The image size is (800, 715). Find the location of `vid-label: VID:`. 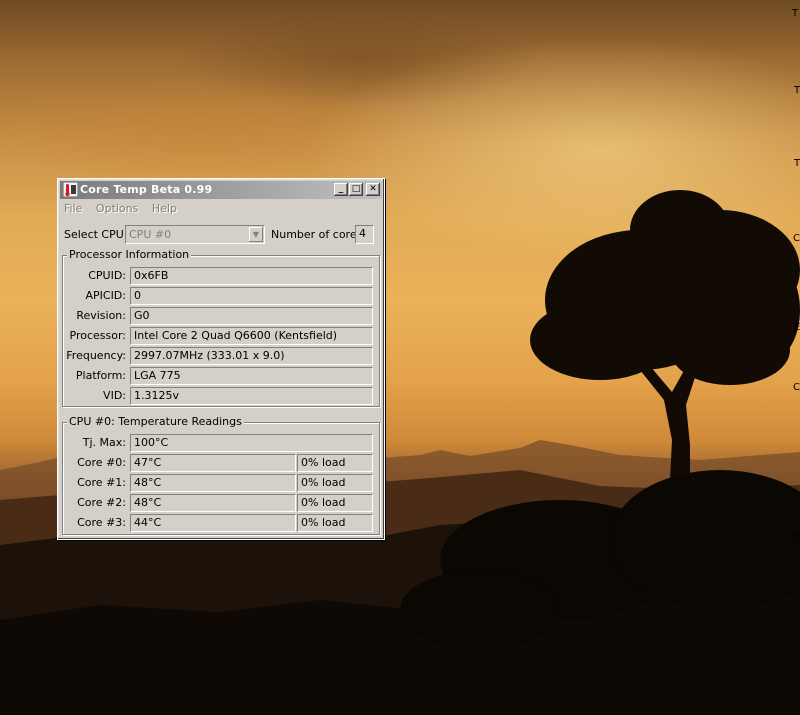

vid-label: VID: is located at coordinates (114, 395).